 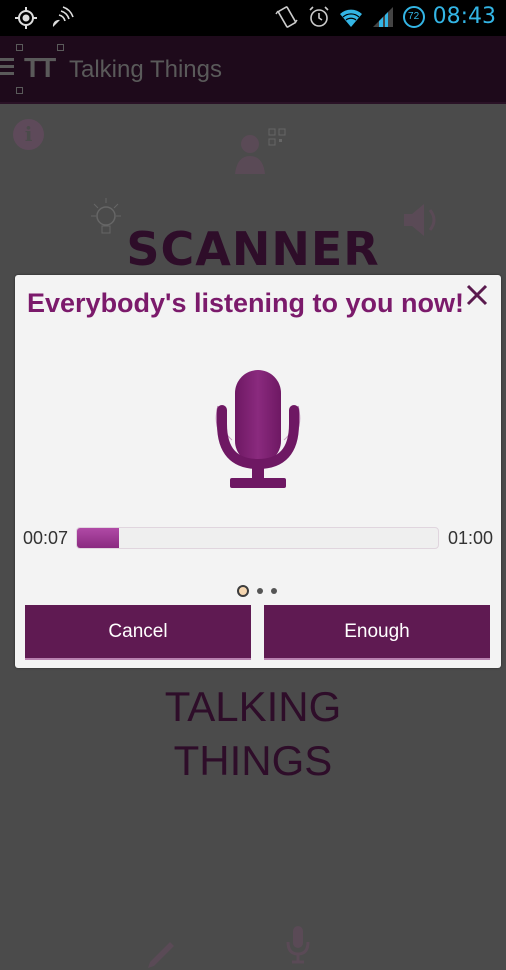 I want to click on total-time: 01:00, so click(x=470, y=538).